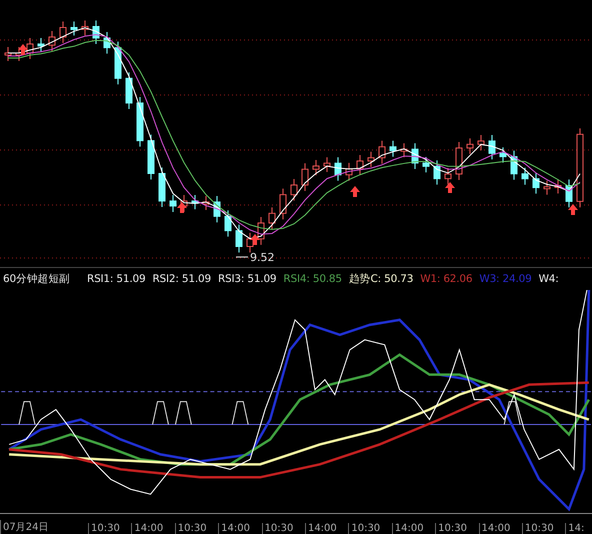 This screenshot has height=534, width=592. Describe the element at coordinates (181, 278) in the screenshot. I see `indicator-reading: RSI2: 51.09` at that location.